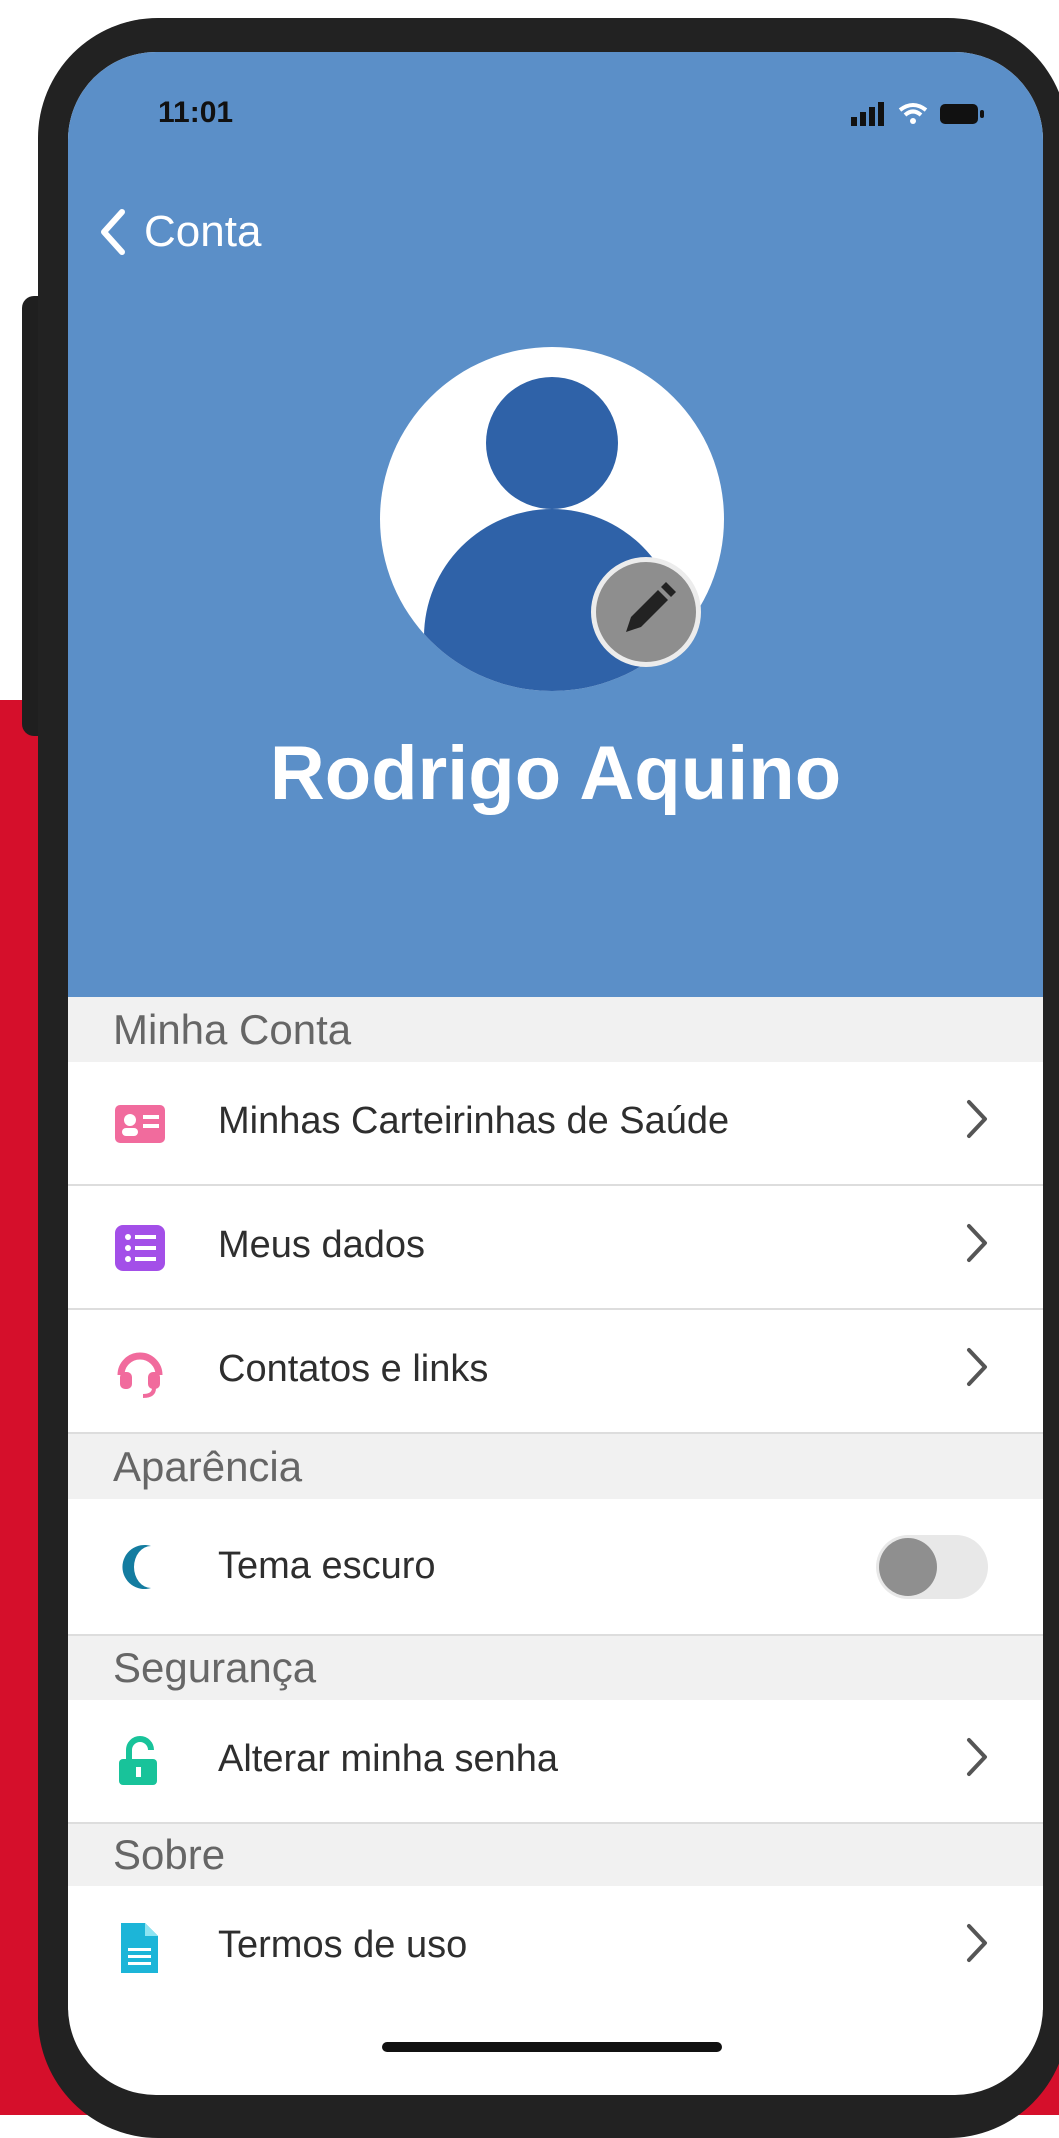 The image size is (1059, 2138). What do you see at coordinates (343, 1945) in the screenshot?
I see `terms-label: Termos de uso` at bounding box center [343, 1945].